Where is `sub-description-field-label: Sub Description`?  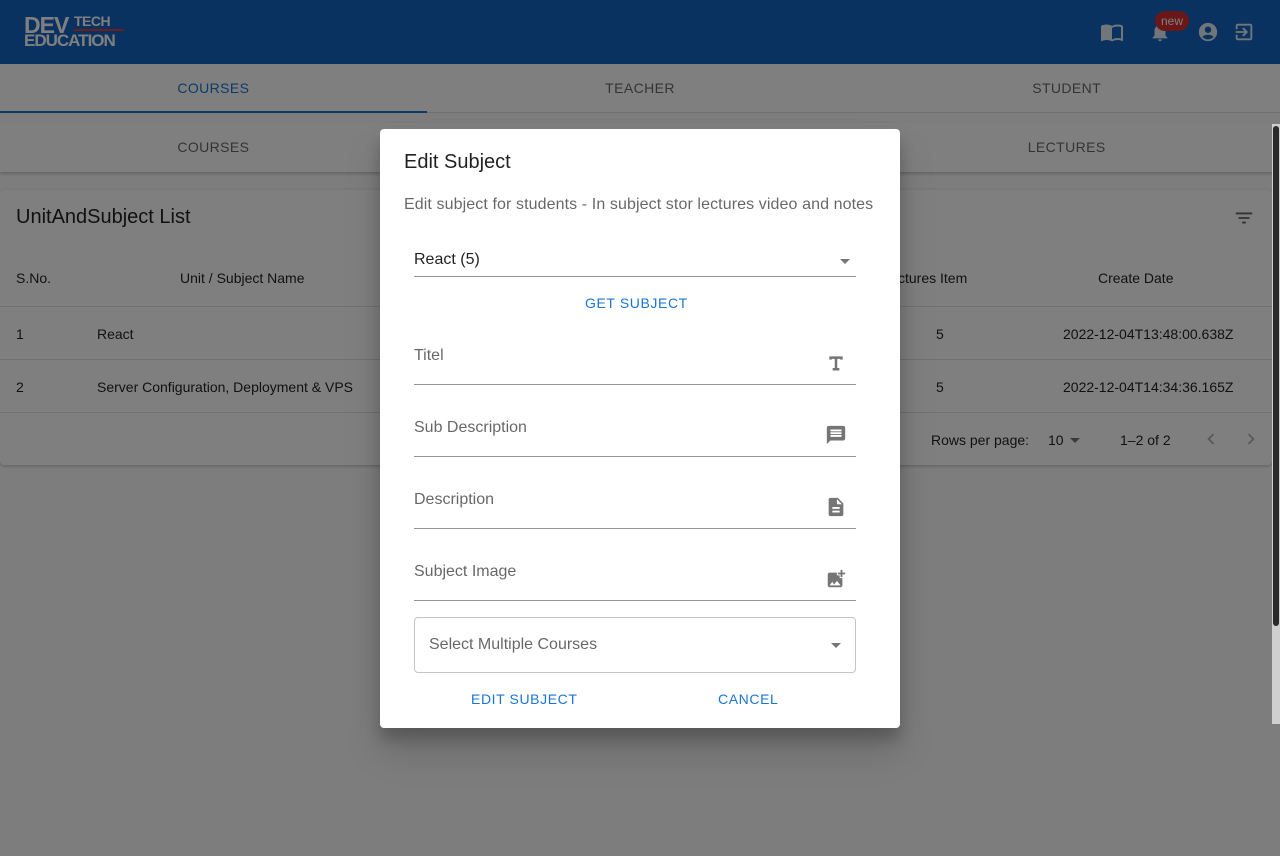
sub-description-field-label: Sub Description is located at coordinates (470, 427).